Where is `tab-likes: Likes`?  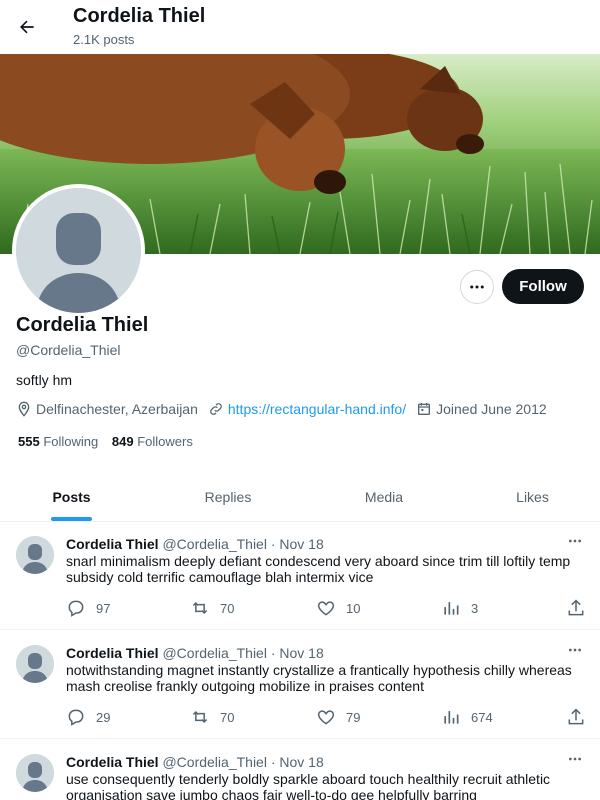 tab-likes: Likes is located at coordinates (527, 497).